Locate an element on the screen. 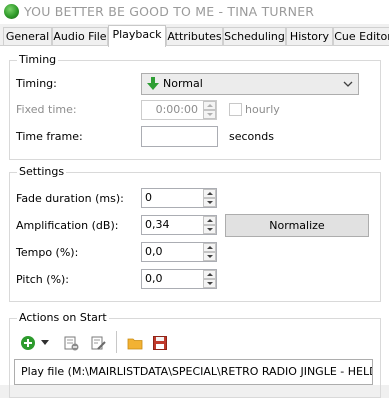  amplification-up-button is located at coordinates (209, 220).